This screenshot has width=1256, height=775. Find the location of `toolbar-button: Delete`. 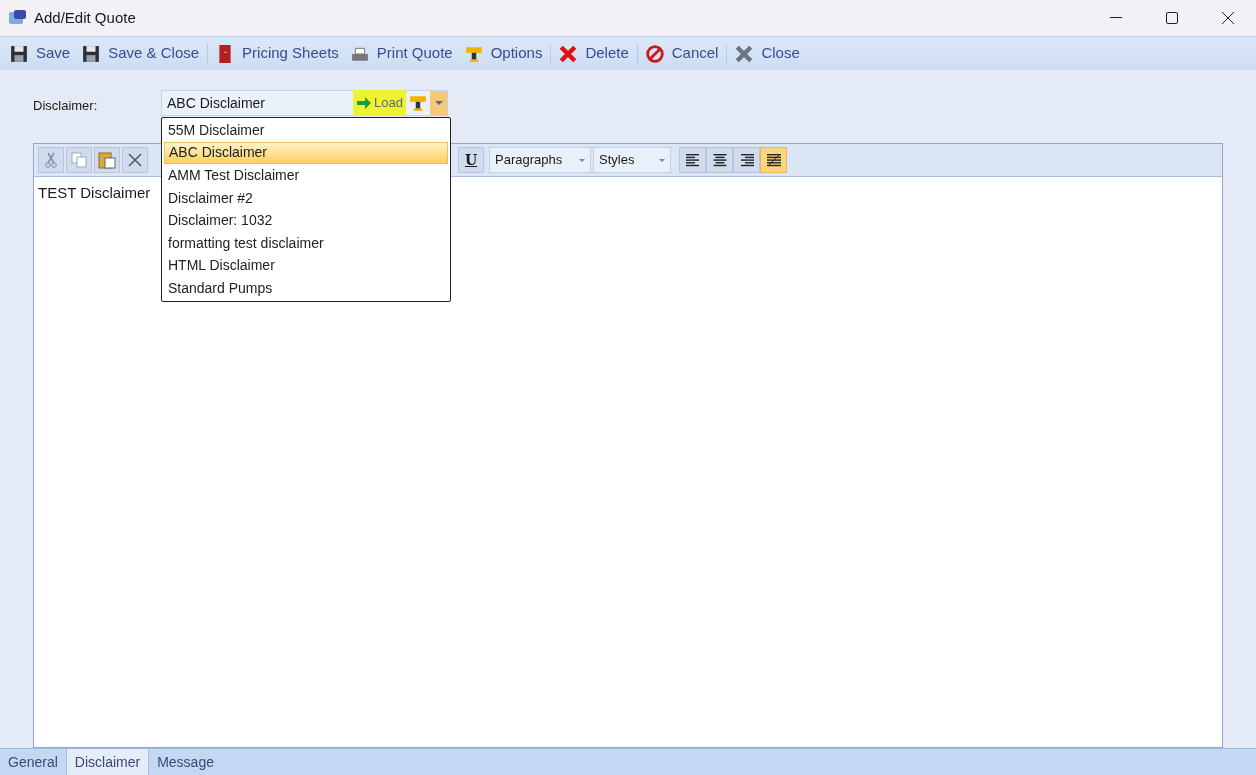

toolbar-button: Delete is located at coordinates (594, 53).